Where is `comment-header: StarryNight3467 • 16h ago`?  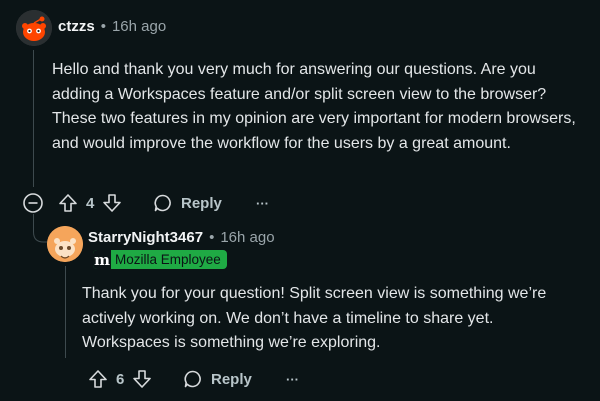
comment-header: StarryNight3467 • 16h ago is located at coordinates (181, 237).